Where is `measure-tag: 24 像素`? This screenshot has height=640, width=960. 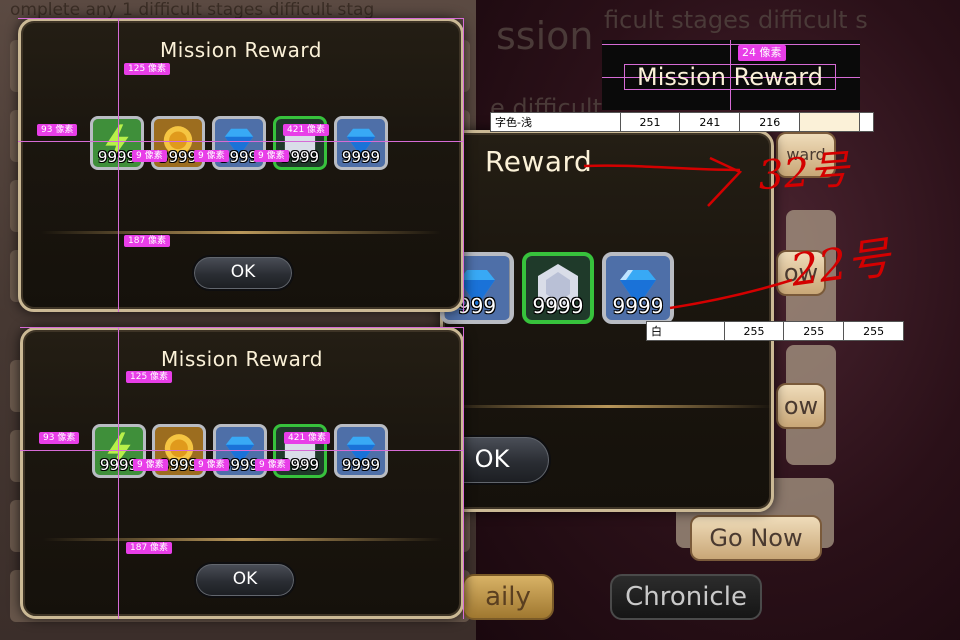
measure-tag: 24 像素 is located at coordinates (762, 53).